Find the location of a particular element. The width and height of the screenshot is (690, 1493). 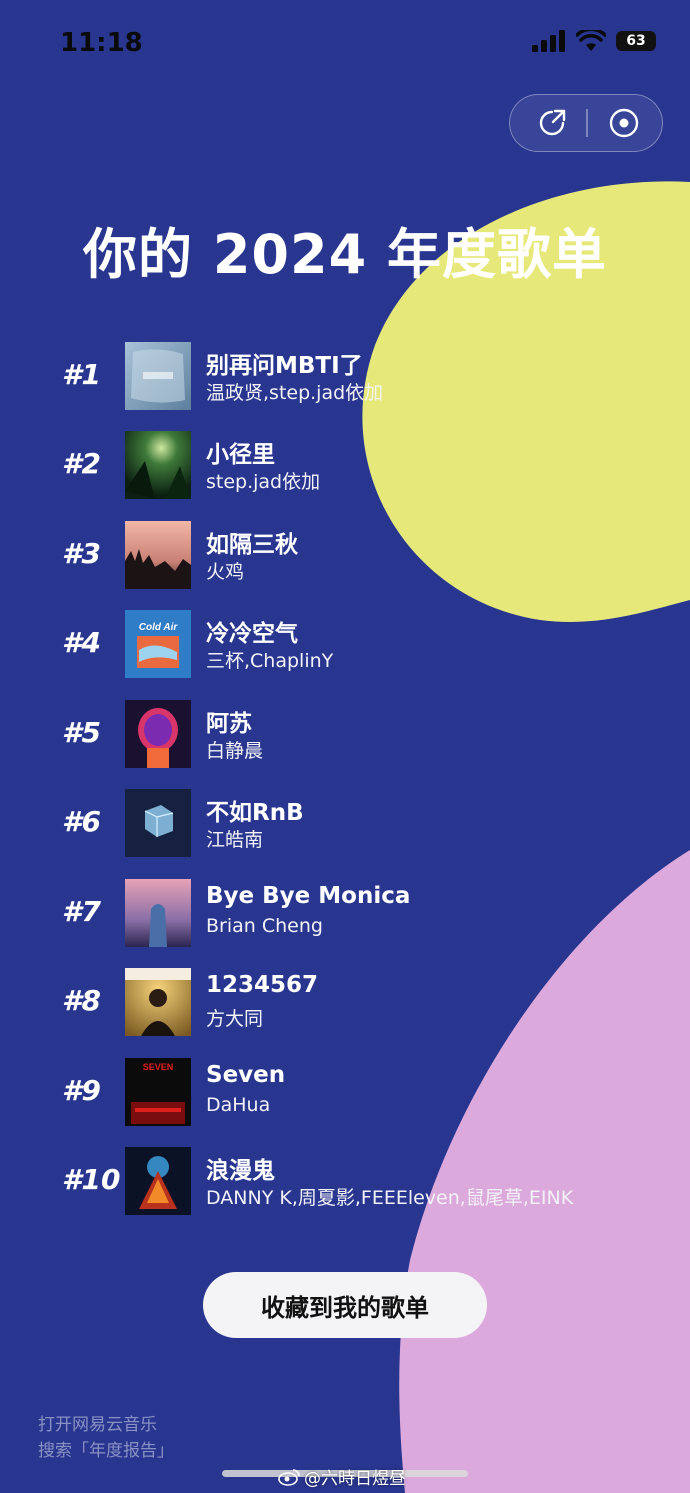

target-close-icon is located at coordinates (624, 123).